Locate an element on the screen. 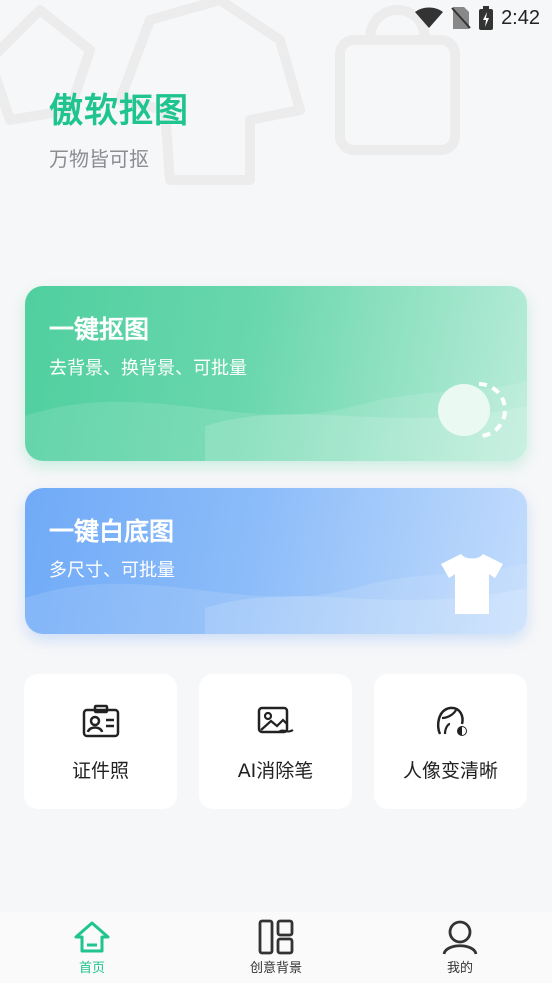  cutout-card-desc: 去背景、换背景、可批量 is located at coordinates (148, 368).